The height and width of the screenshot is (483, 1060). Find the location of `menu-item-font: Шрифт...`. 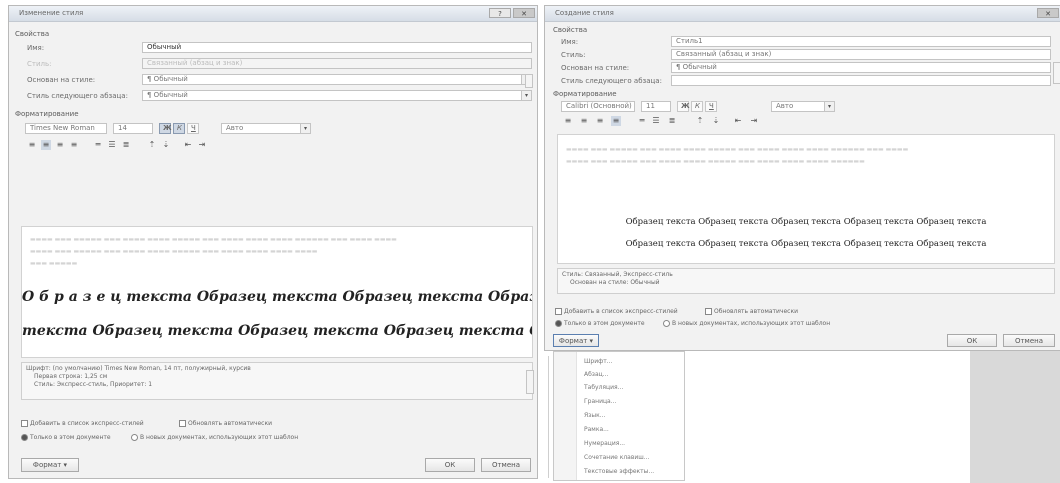

menu-item-font: Шрифт... is located at coordinates (598, 361).